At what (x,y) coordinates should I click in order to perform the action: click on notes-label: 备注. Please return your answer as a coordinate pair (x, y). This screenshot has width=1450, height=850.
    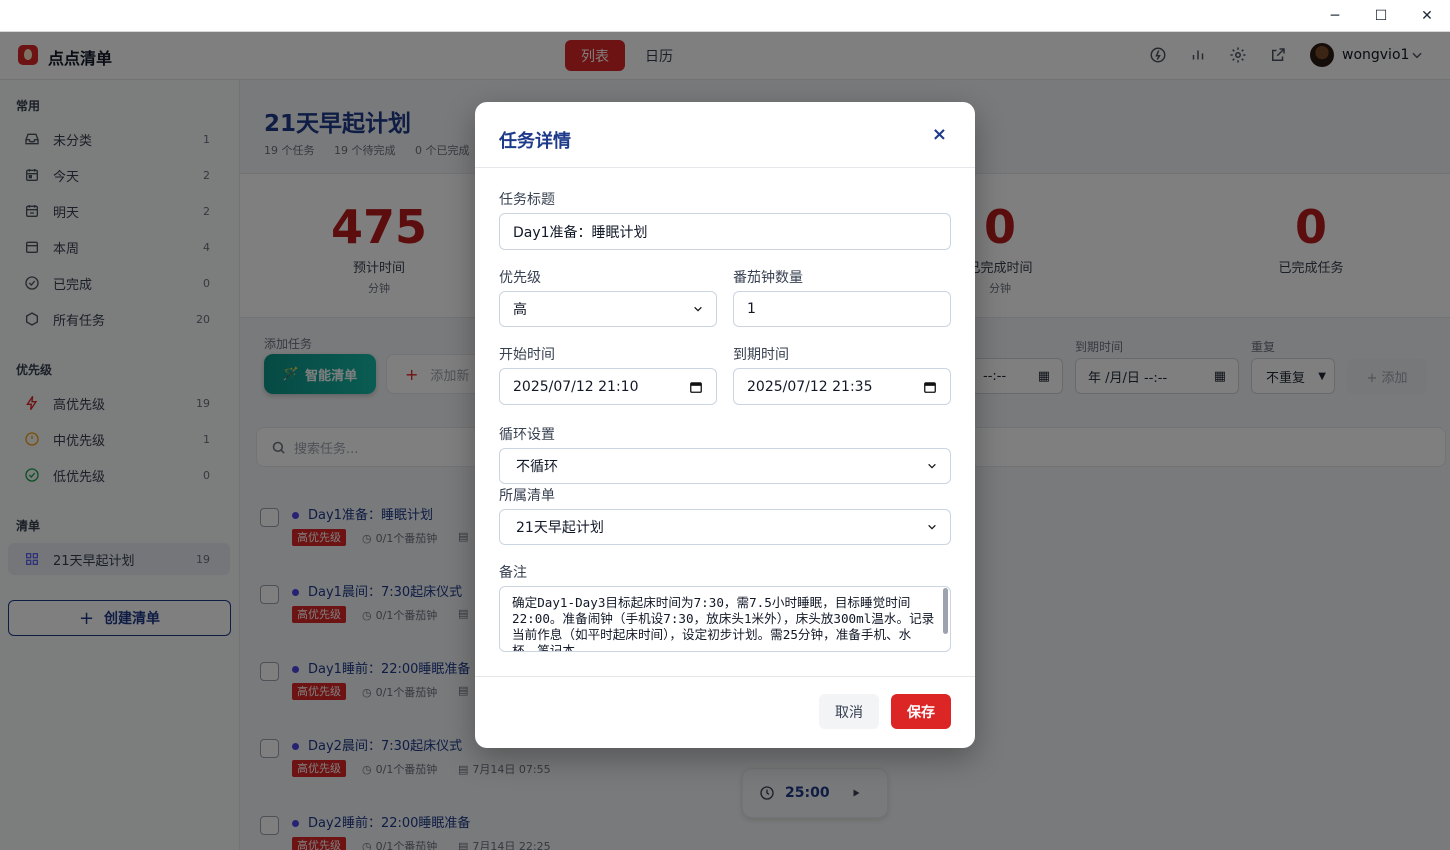
    Looking at the image, I should click on (513, 573).